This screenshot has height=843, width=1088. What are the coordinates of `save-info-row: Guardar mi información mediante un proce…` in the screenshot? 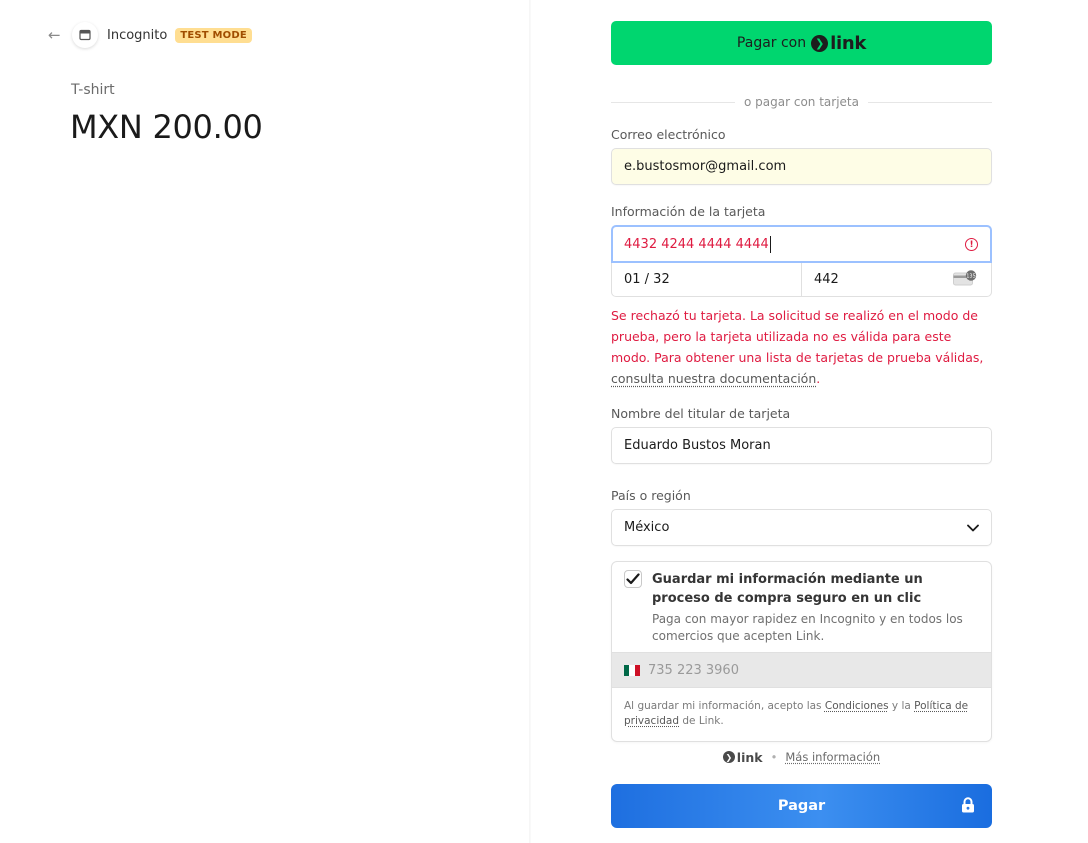 It's located at (801, 607).